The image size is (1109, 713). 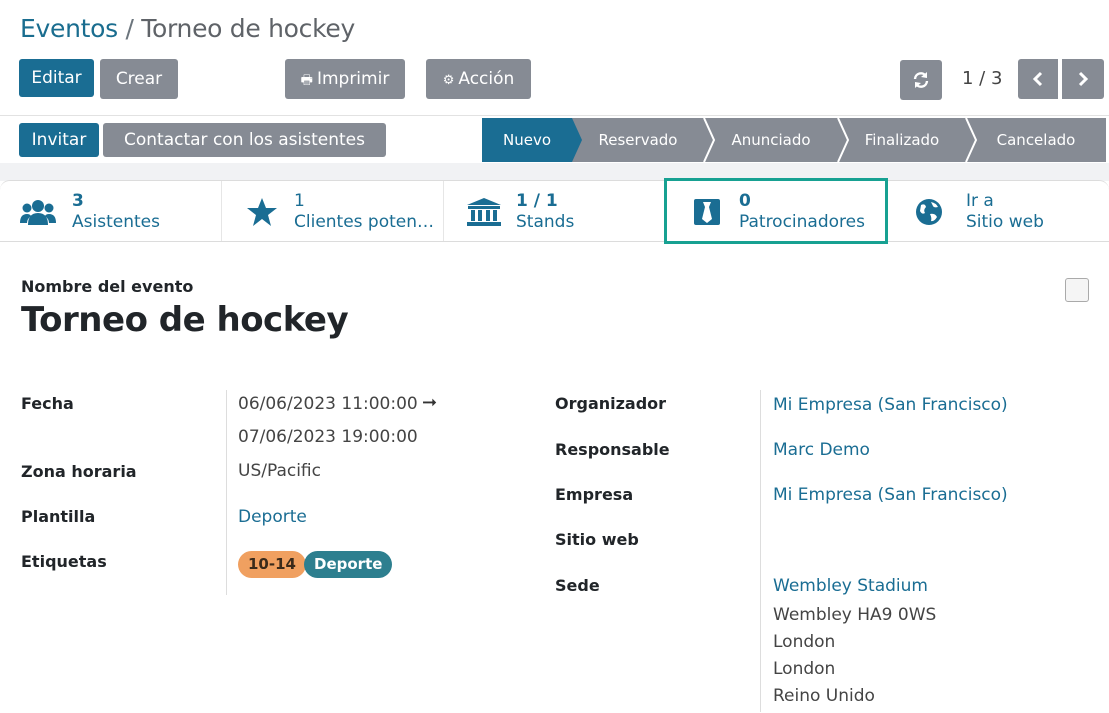 I want to click on arrow-right-icon: ➞, so click(x=430, y=402).